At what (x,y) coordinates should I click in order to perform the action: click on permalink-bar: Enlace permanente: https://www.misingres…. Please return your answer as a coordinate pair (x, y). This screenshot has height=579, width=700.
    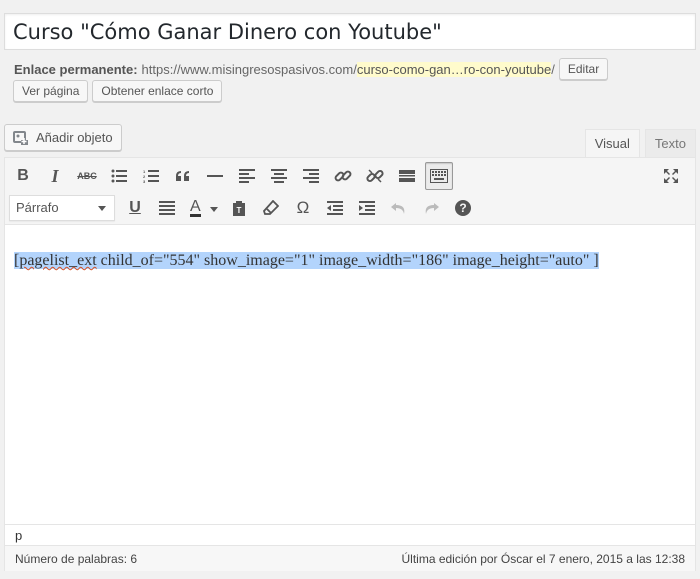
    Looking at the image, I should click on (311, 69).